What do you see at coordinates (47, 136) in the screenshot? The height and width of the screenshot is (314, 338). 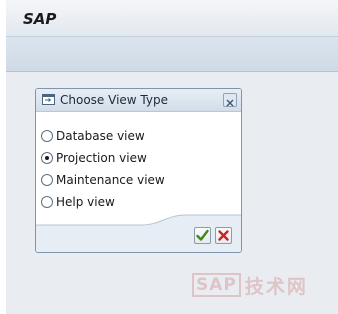 I see `radio-database-view` at bounding box center [47, 136].